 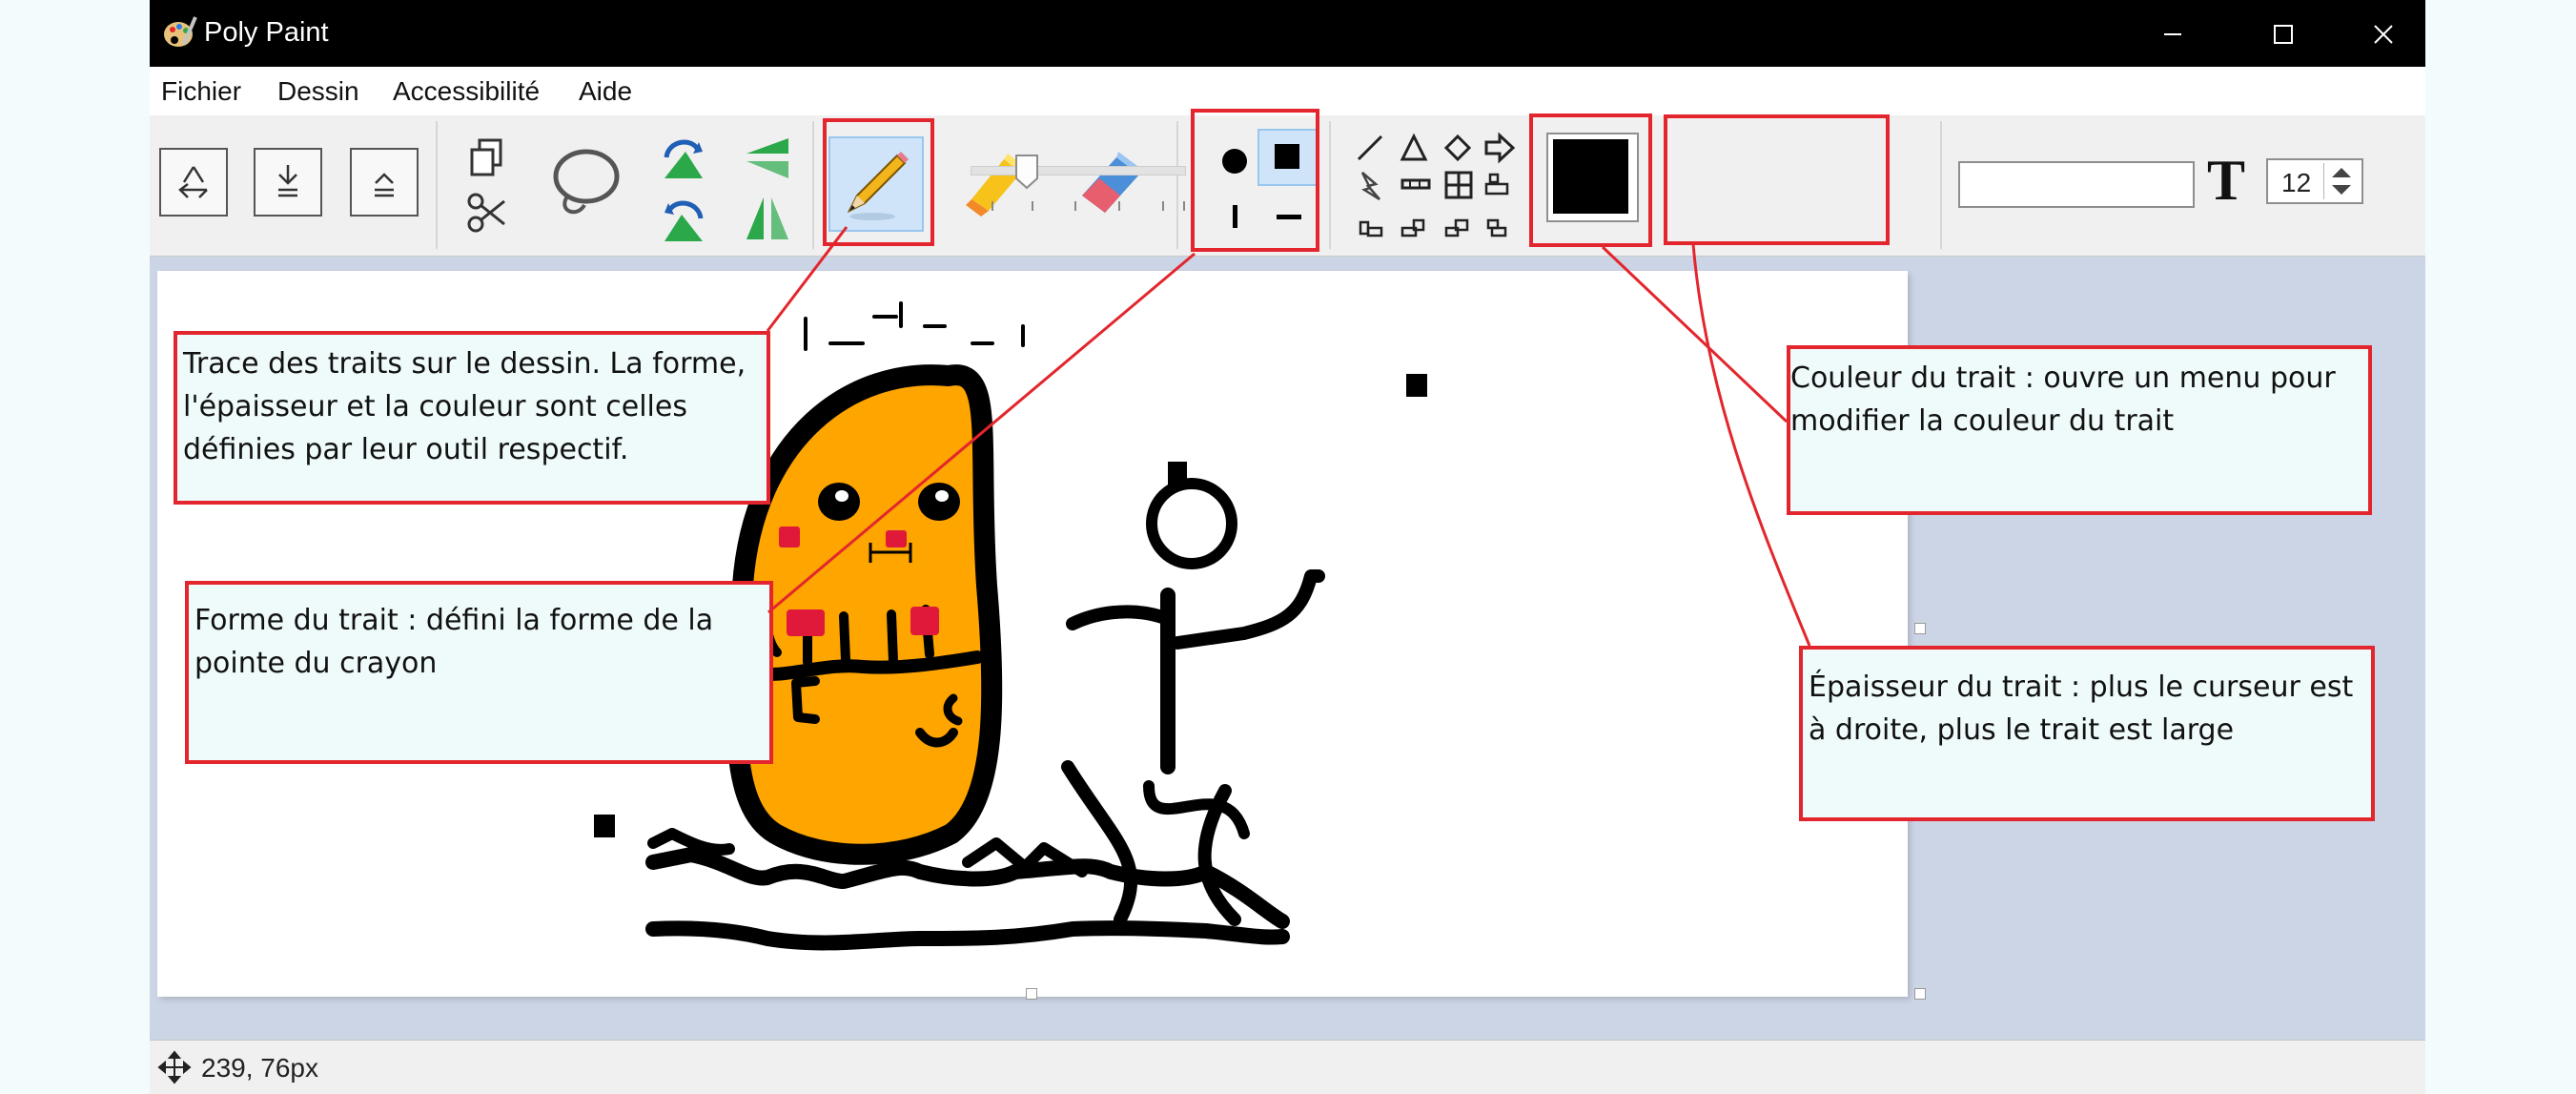 What do you see at coordinates (2226, 180) in the screenshot?
I see `text-tool-icon: T` at bounding box center [2226, 180].